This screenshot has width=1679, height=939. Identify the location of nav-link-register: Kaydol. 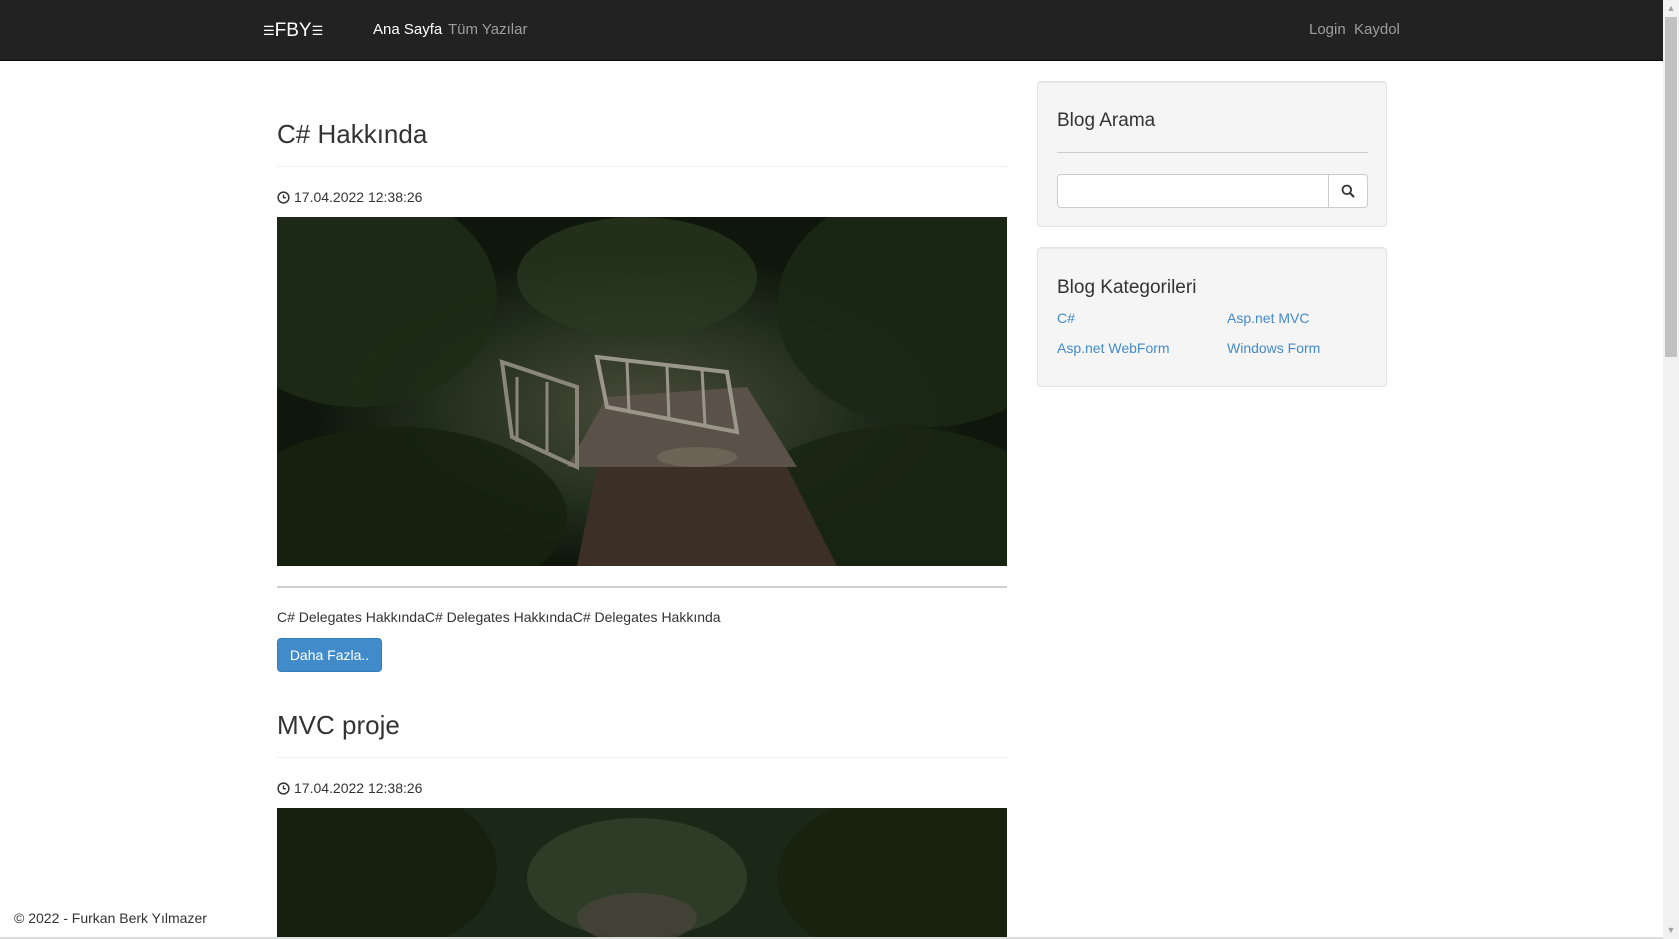
(1377, 29).